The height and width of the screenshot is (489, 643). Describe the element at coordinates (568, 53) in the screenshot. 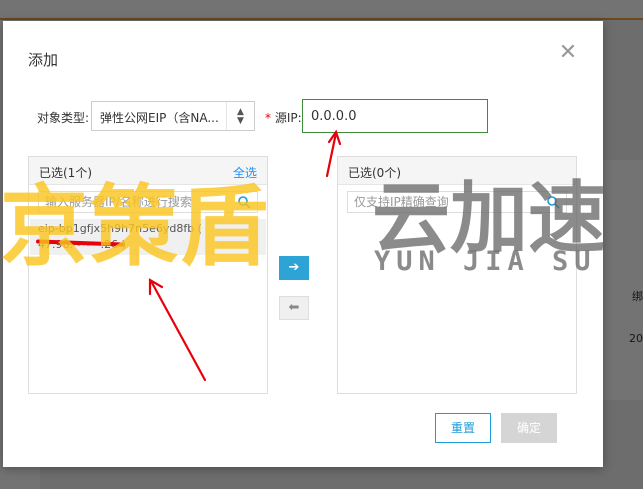

I see `close-icon: ✕` at that location.